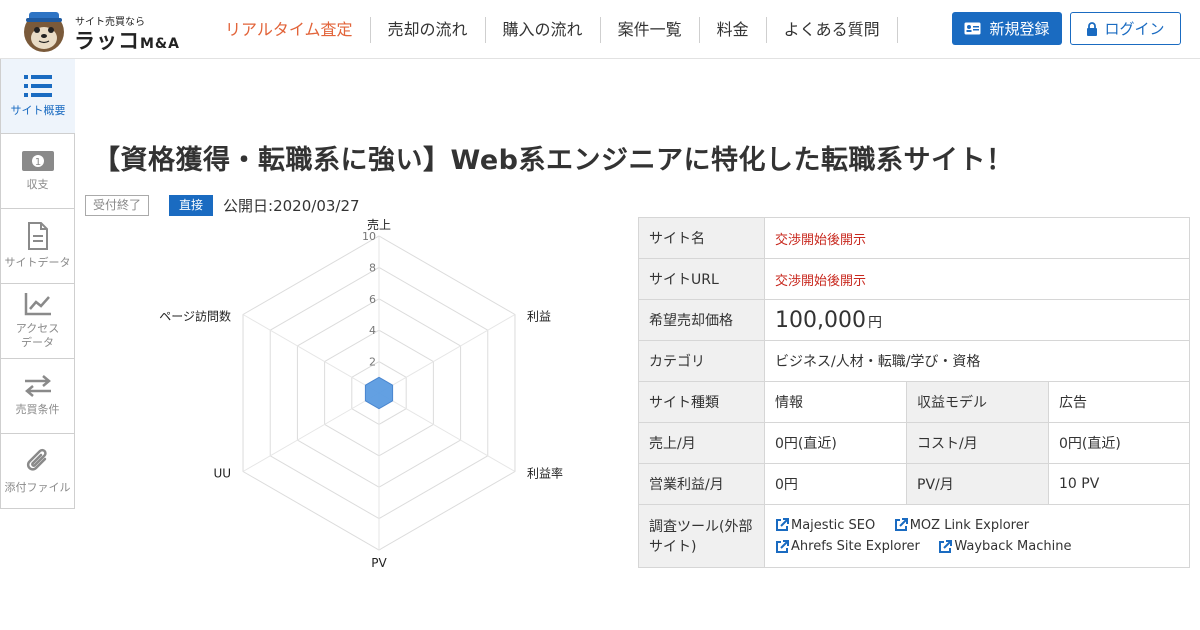 The width and height of the screenshot is (1200, 630). What do you see at coordinates (38, 110) in the screenshot?
I see `sidebar-item-label: サイト概要` at bounding box center [38, 110].